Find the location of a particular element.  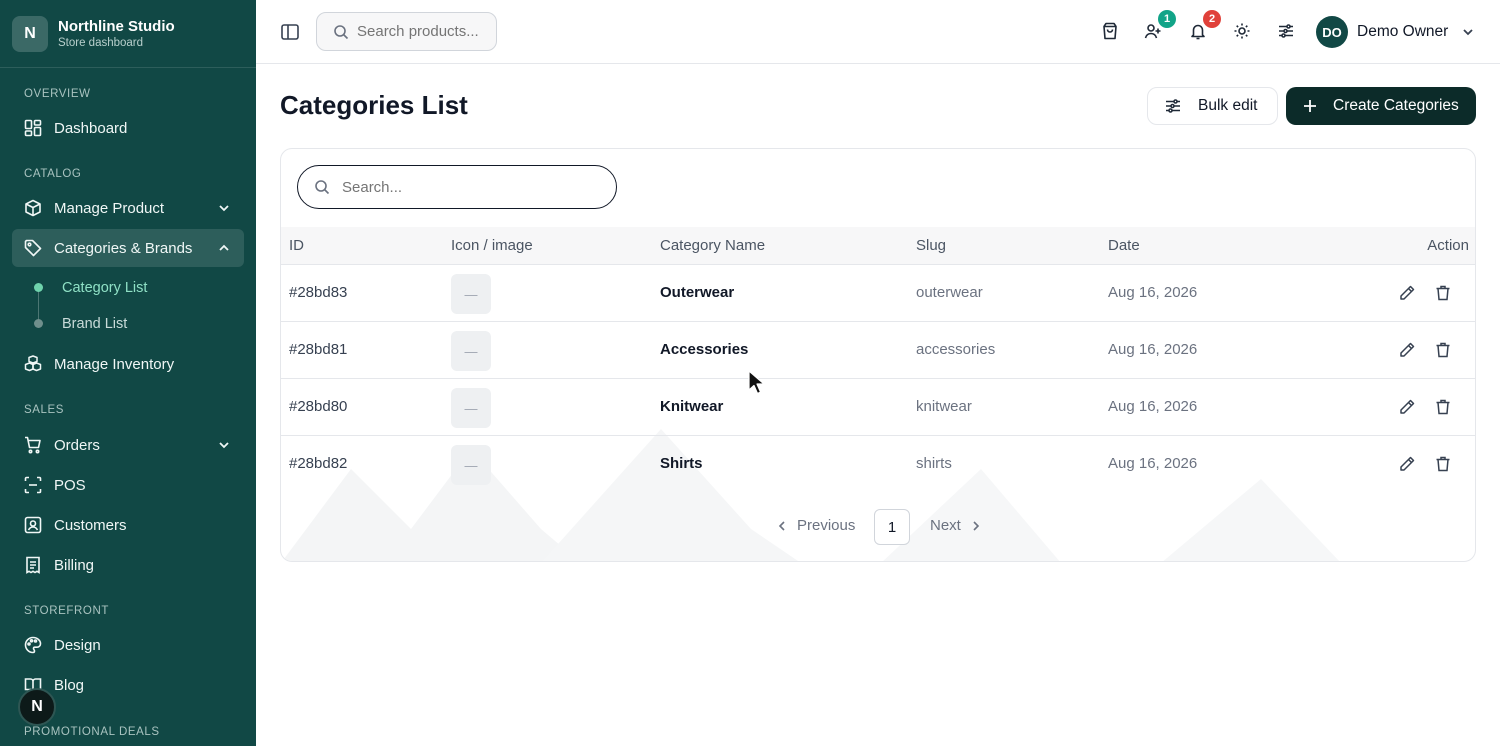

floating-app-button: N is located at coordinates (37, 707).